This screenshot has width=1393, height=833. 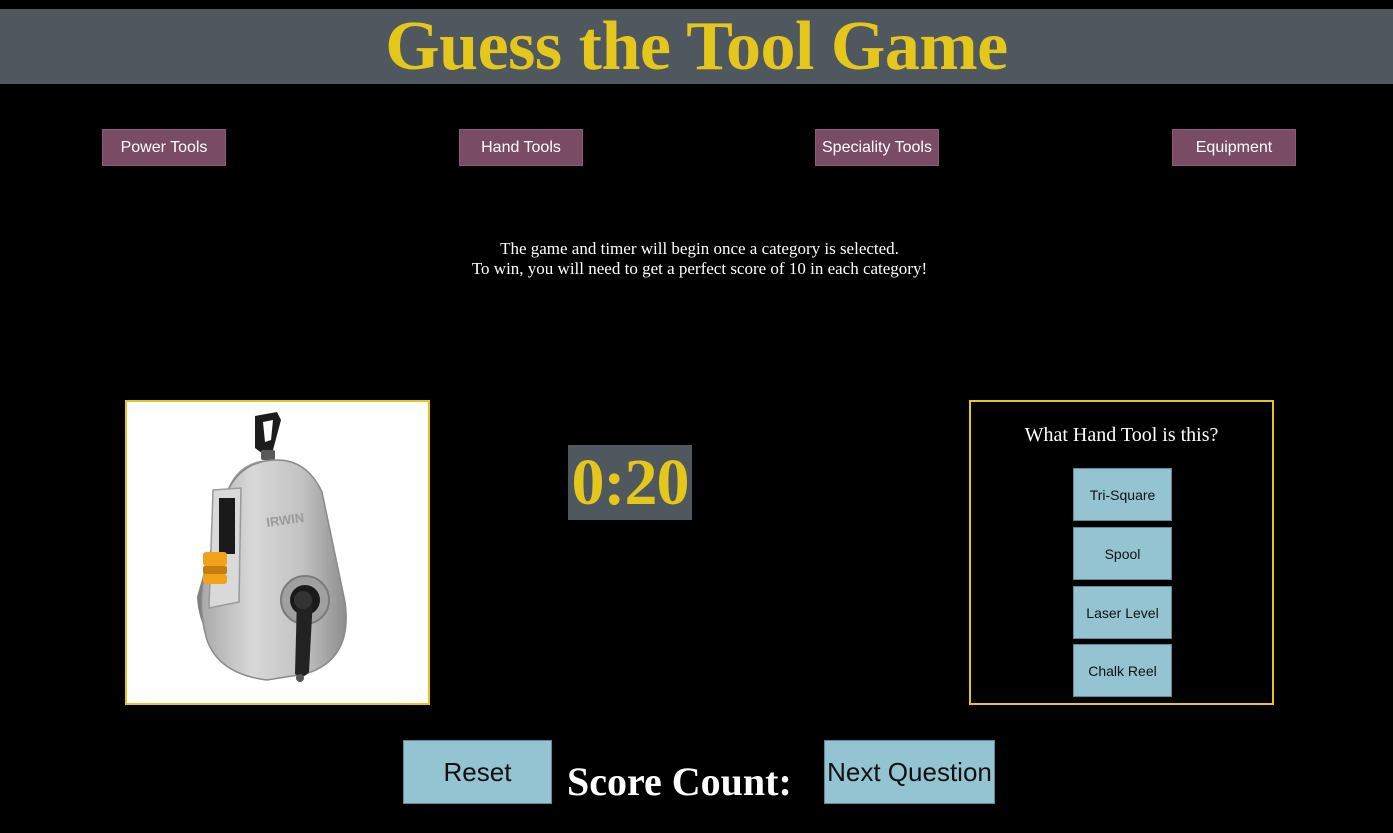 What do you see at coordinates (1122, 670) in the screenshot?
I see `answer-button-chalk-reel: Chalk Reel` at bounding box center [1122, 670].